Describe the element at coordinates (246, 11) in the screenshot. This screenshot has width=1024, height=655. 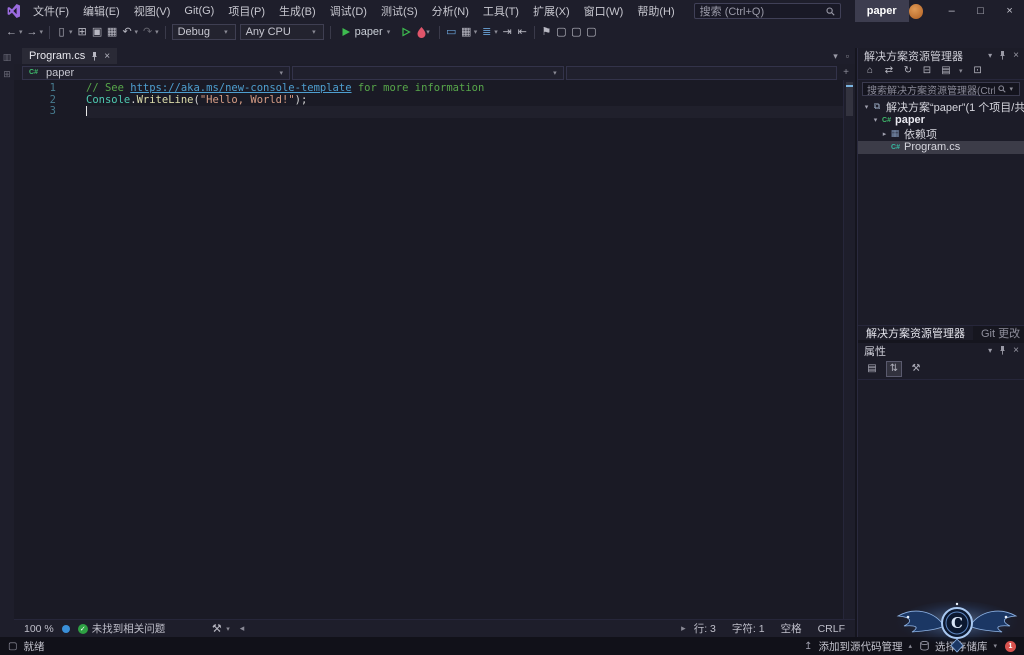
I see `menu-item: 项目(P)` at that location.